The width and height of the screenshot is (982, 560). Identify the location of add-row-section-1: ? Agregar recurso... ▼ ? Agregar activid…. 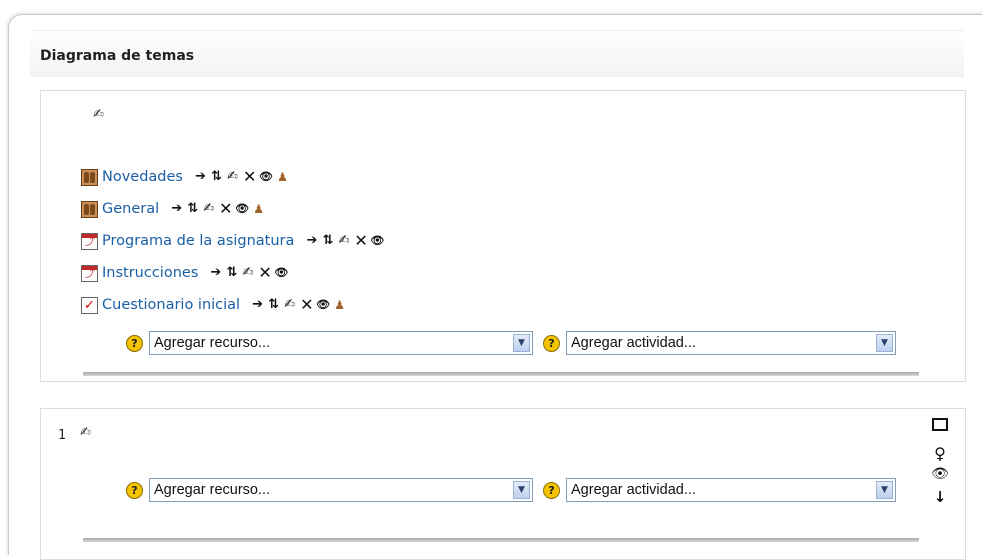
(511, 490).